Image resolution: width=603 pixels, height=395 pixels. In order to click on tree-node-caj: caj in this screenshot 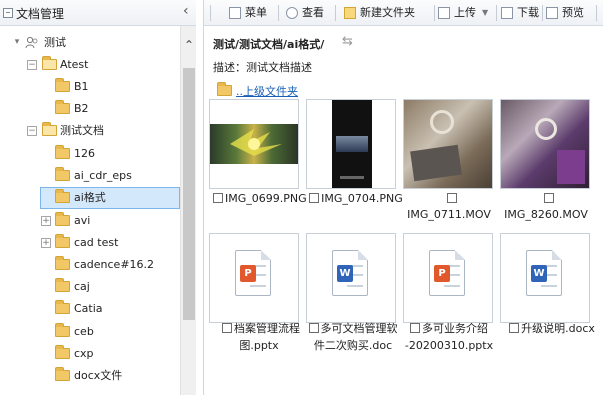, I will do `click(89, 287)`.